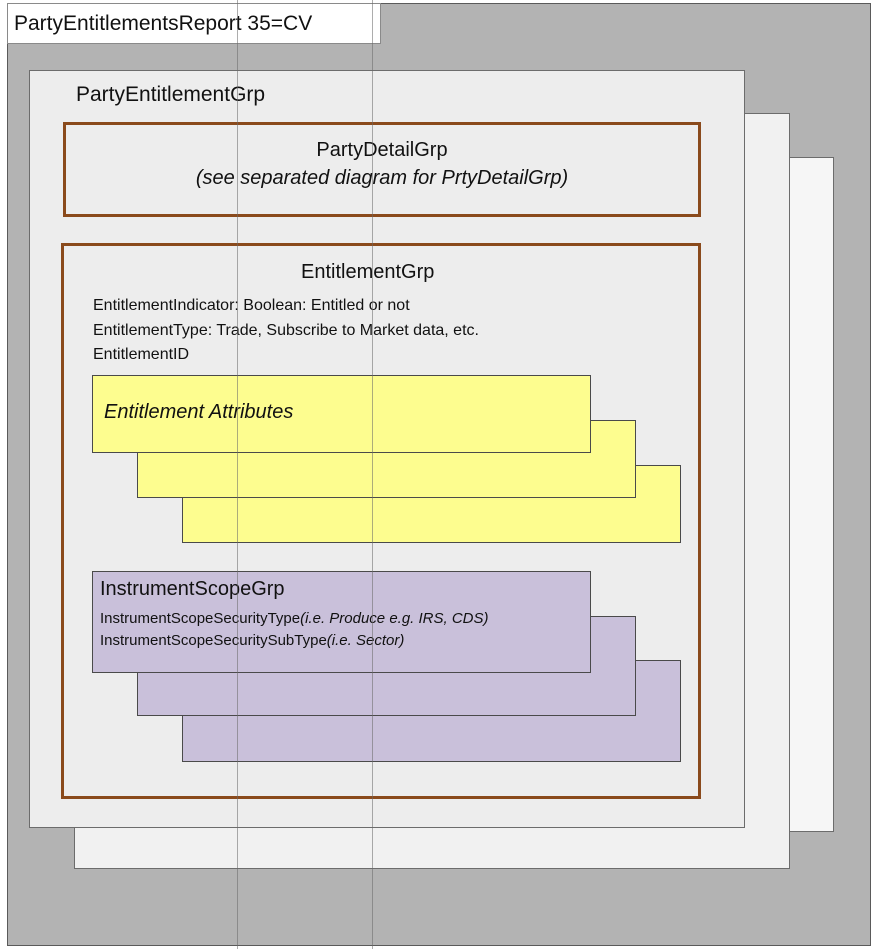 The width and height of the screenshot is (871, 949). What do you see at coordinates (199, 412) in the screenshot?
I see `entitlement-attributes-label: Entitlement Attributes` at bounding box center [199, 412].